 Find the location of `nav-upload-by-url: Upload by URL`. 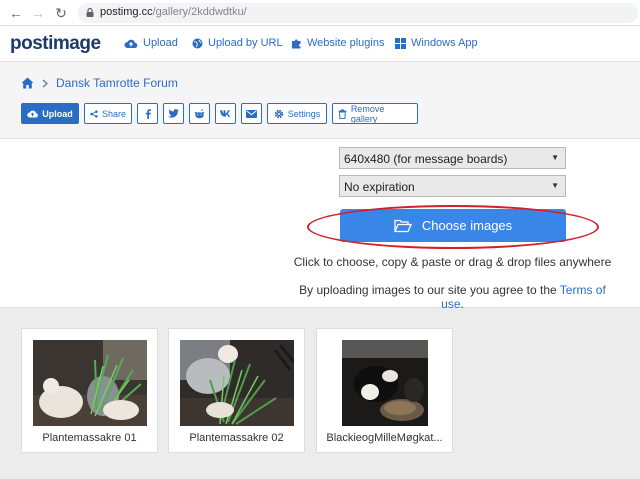

nav-upload-by-url: Upload by URL is located at coordinates (237, 43).